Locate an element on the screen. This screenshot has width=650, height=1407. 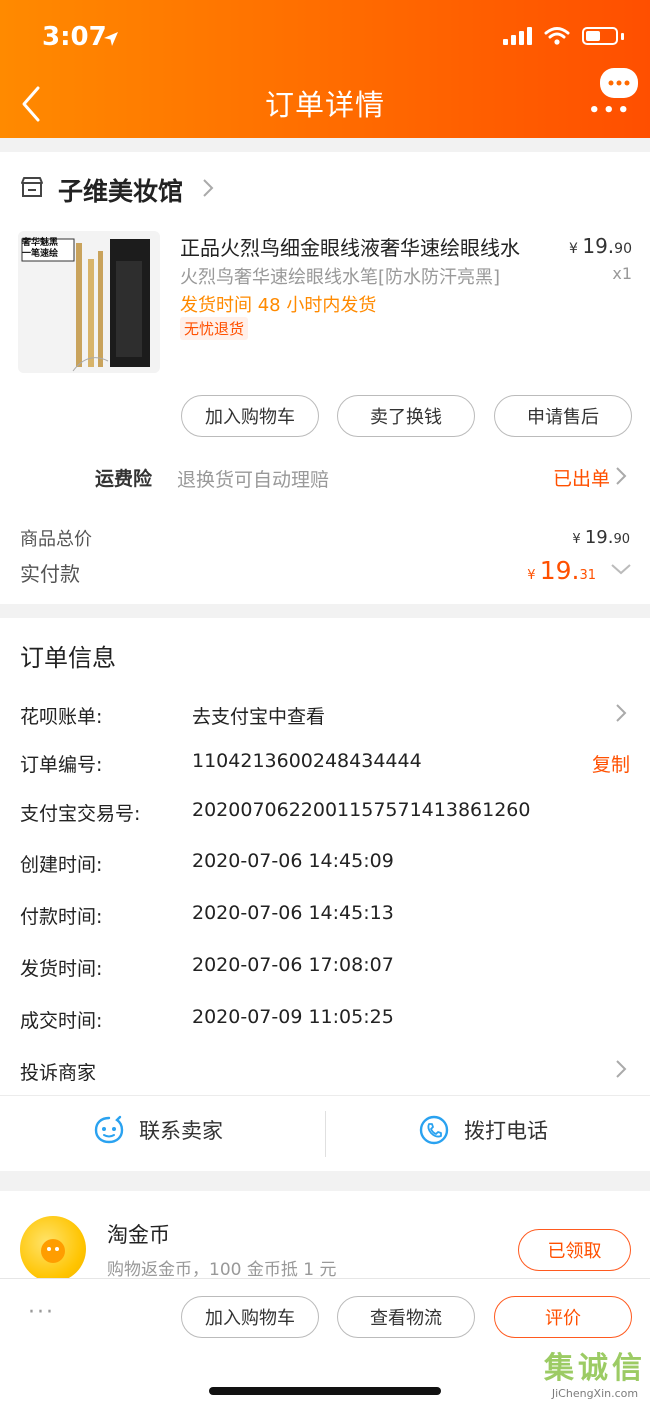
more-actions-icon: ··· is located at coordinates (41, 1312).